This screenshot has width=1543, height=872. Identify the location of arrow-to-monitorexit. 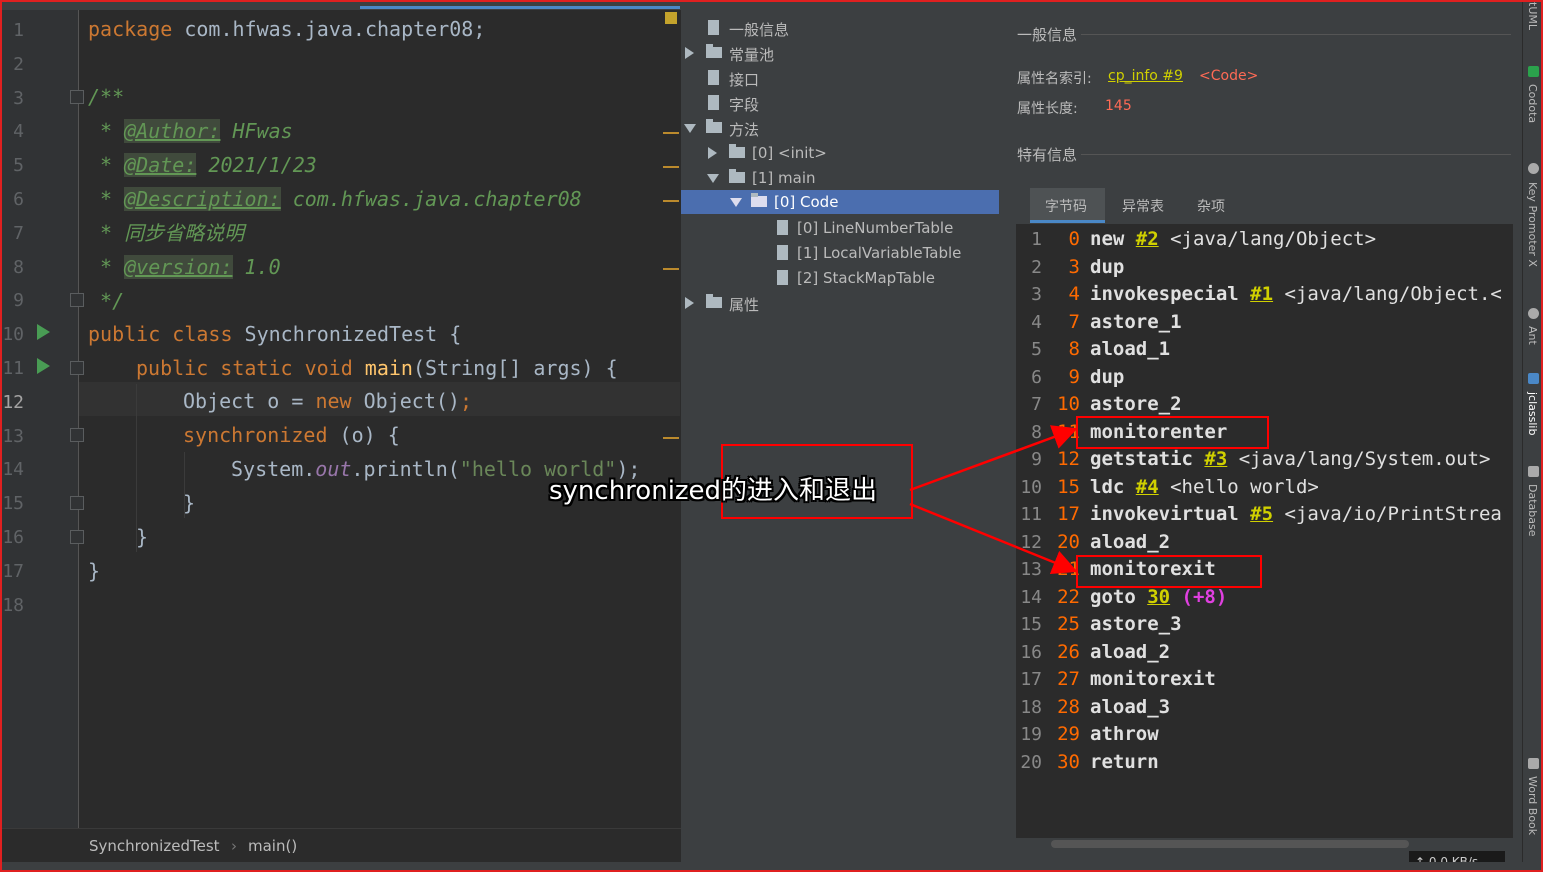
(993, 538).